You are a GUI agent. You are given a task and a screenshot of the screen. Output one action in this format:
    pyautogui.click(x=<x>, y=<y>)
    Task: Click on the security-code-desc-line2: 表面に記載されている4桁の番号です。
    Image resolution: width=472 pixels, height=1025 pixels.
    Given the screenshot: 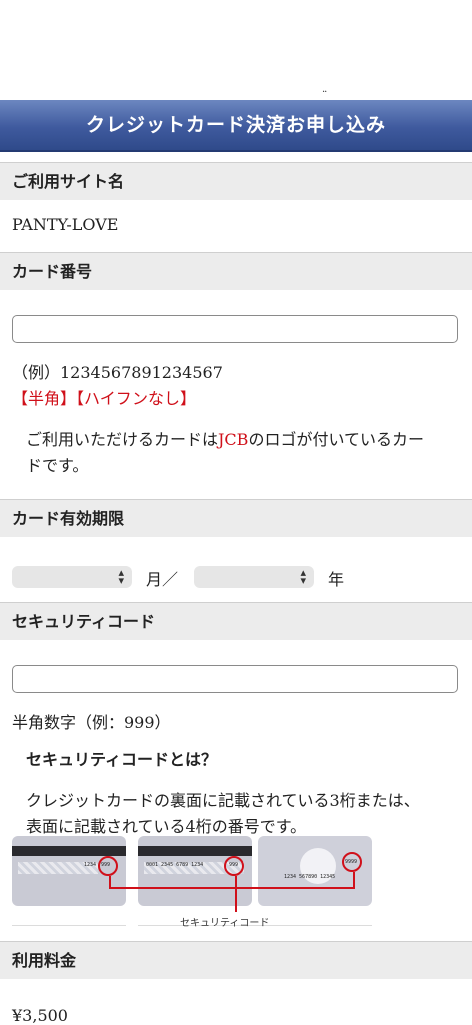 What is the action you would take?
    pyautogui.click(x=166, y=826)
    